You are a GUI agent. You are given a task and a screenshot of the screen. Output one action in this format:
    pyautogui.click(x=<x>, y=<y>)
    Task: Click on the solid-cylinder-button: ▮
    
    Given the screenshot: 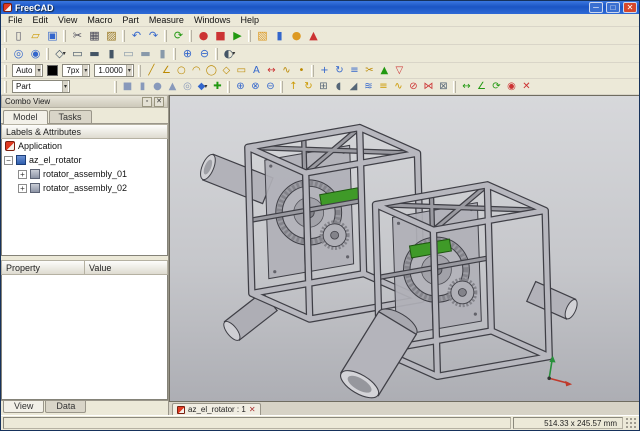 What is the action you would take?
    pyautogui.click(x=279, y=36)
    